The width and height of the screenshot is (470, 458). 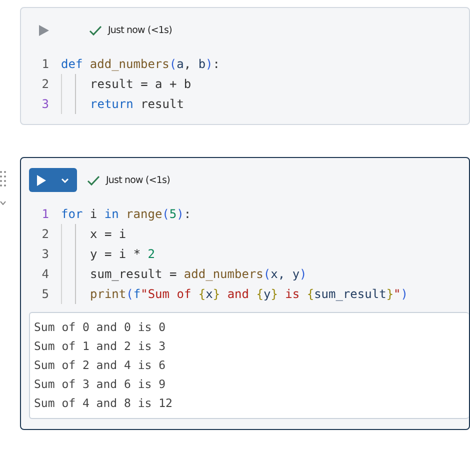 I want to click on code-line: result = a + b, so click(x=141, y=84).